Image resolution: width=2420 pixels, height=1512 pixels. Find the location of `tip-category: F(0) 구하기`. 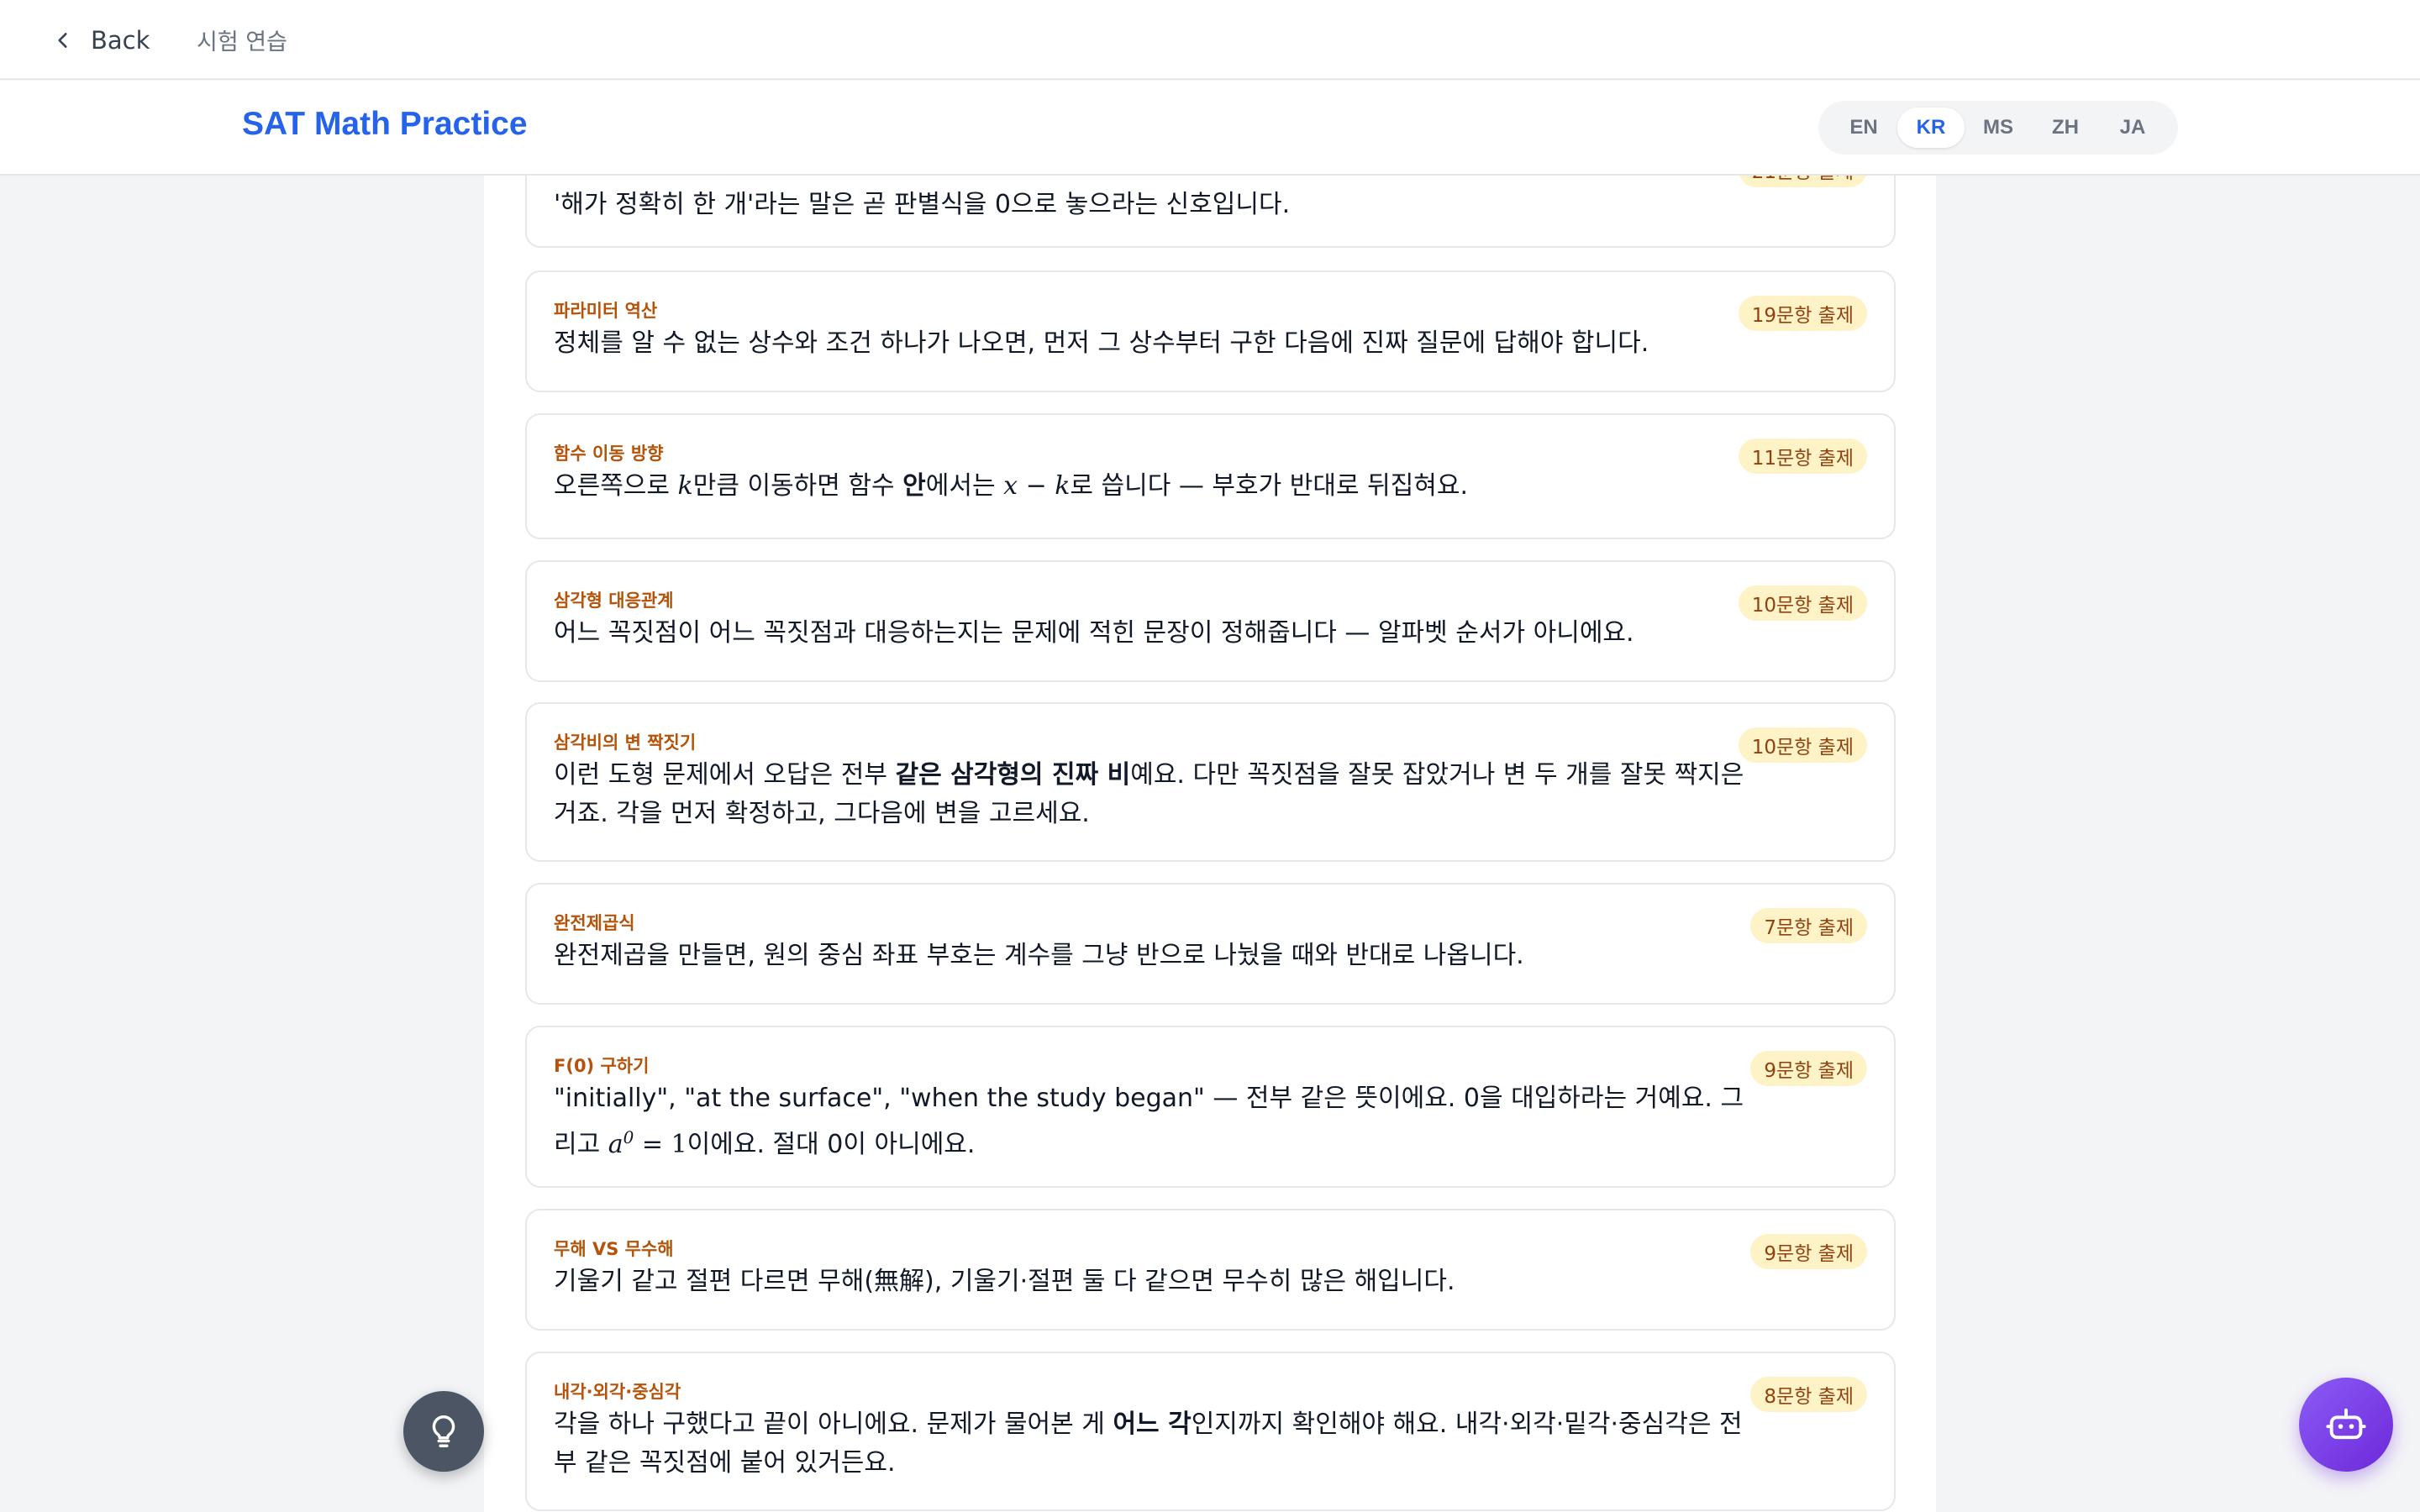

tip-category: F(0) 구하기 is located at coordinates (602, 1066).